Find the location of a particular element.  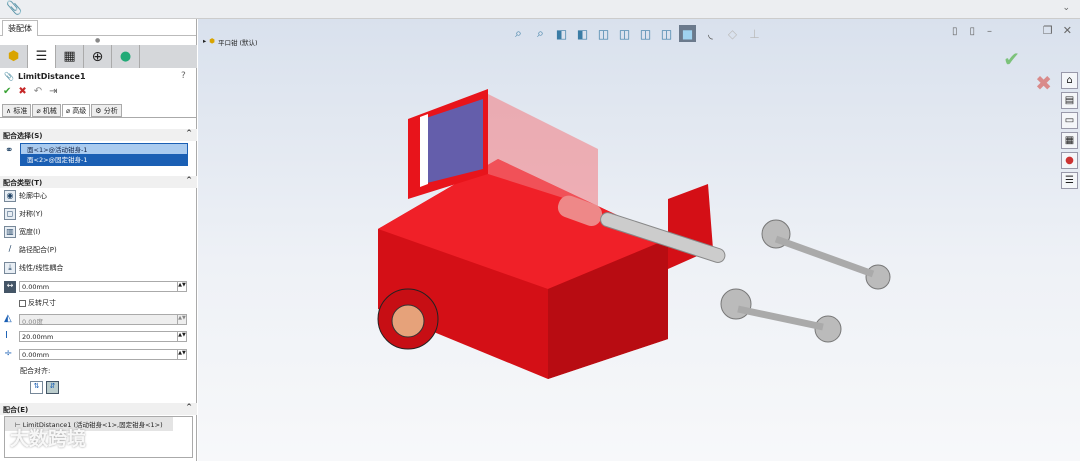

mate-selections-list: 面<1>@活动钳身-1 面<2>@固定钳身-1 is located at coordinates (104, 154).